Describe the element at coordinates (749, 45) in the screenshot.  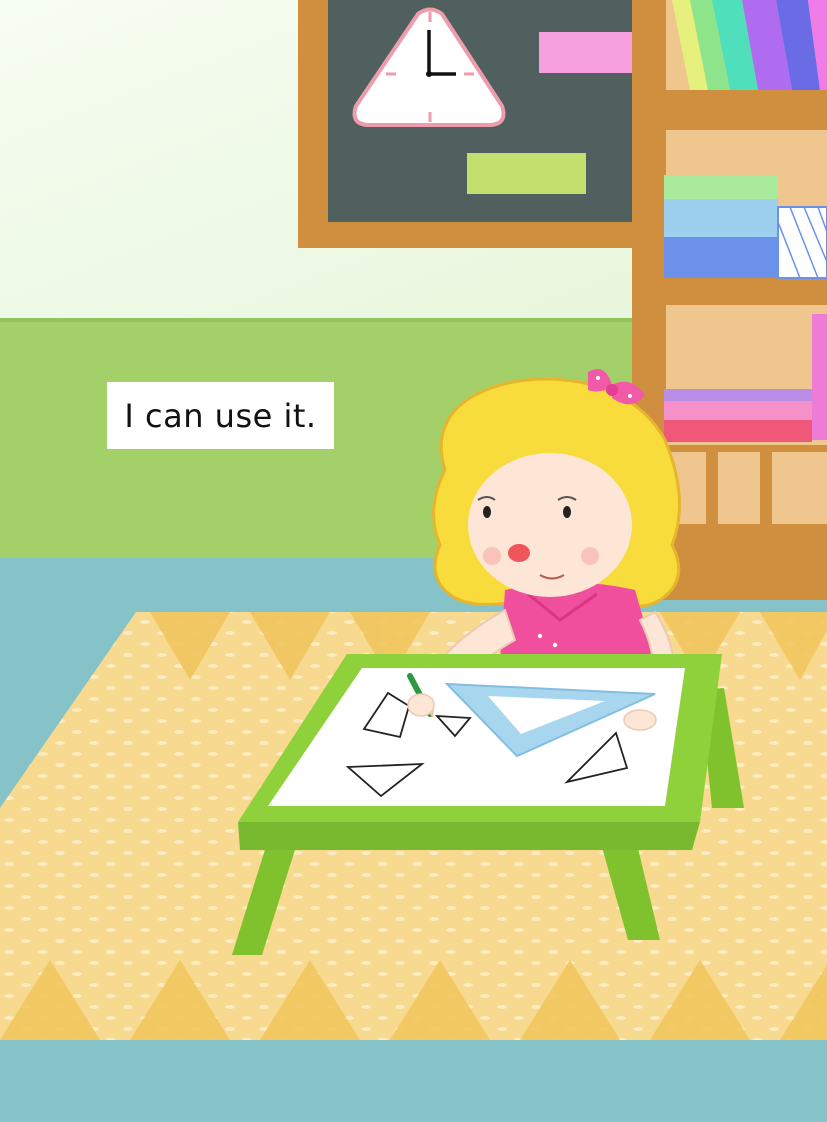
I see `top-books` at that location.